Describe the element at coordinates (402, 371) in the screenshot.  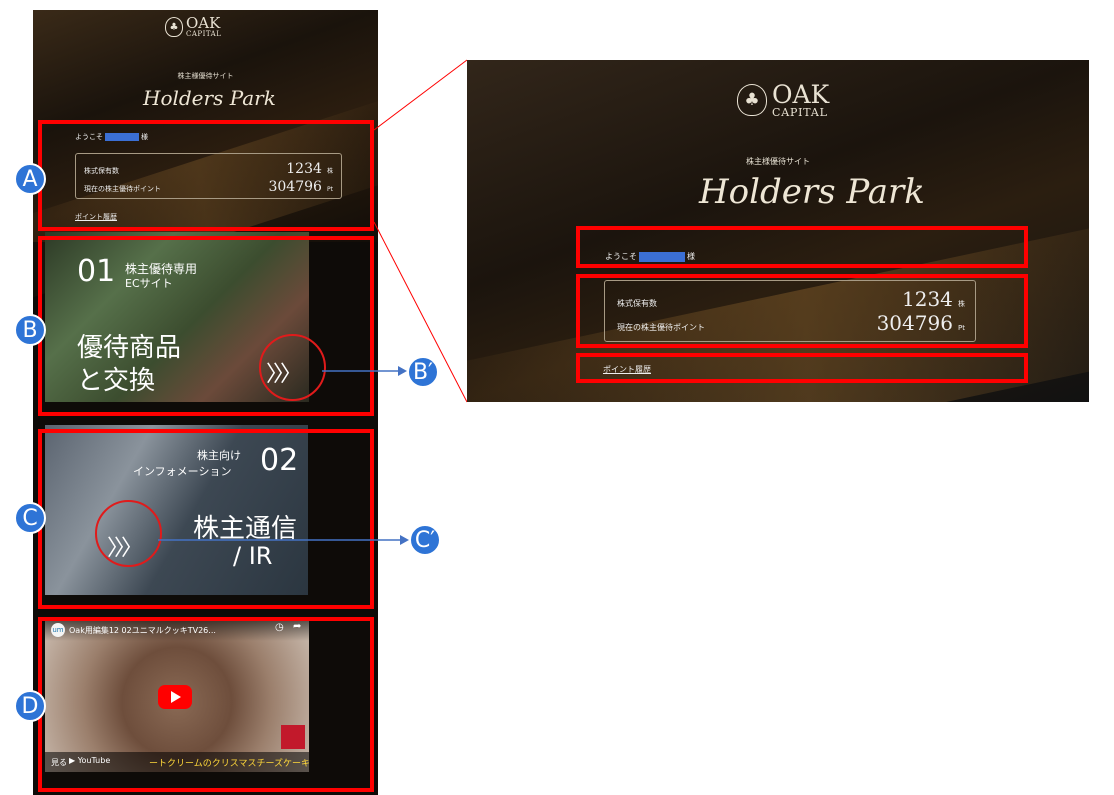
I see `arrow-head-b` at that location.